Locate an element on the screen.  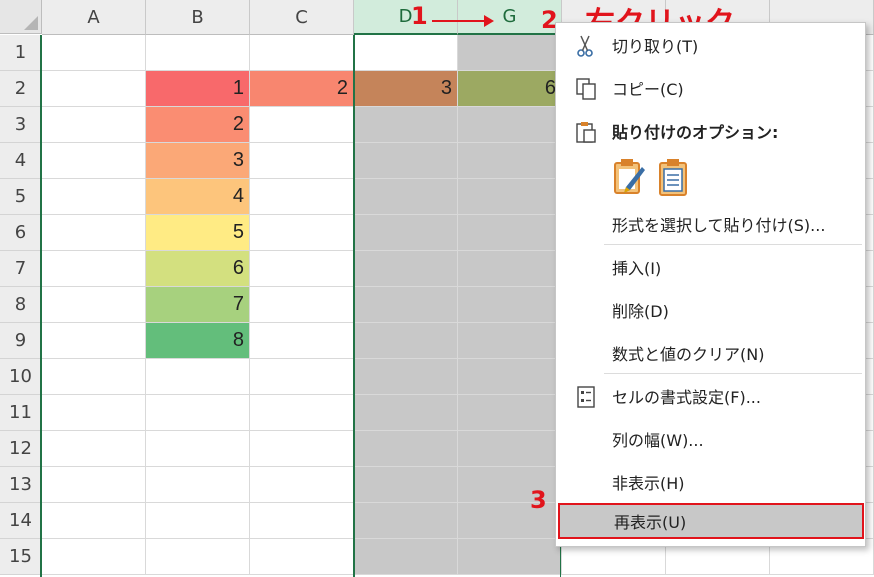
column-header-a: A is located at coordinates (94, 17).